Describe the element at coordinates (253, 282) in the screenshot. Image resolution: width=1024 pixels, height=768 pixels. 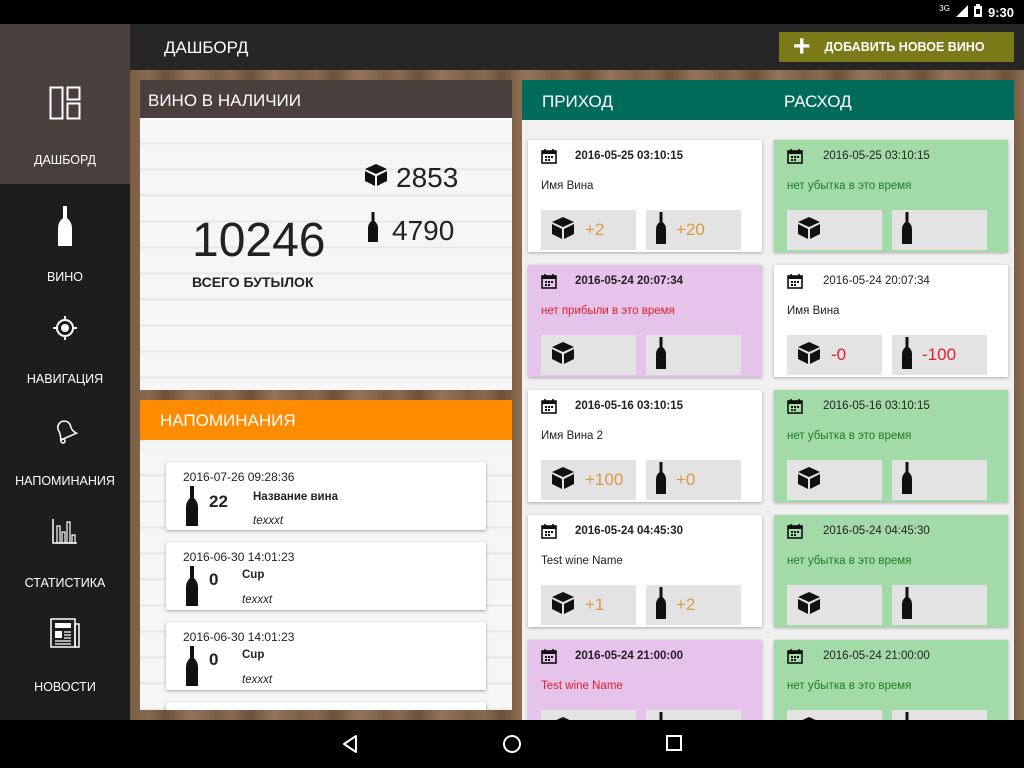
I see `total-bottles-label: ВСЕГО БУТЫЛОК` at that location.